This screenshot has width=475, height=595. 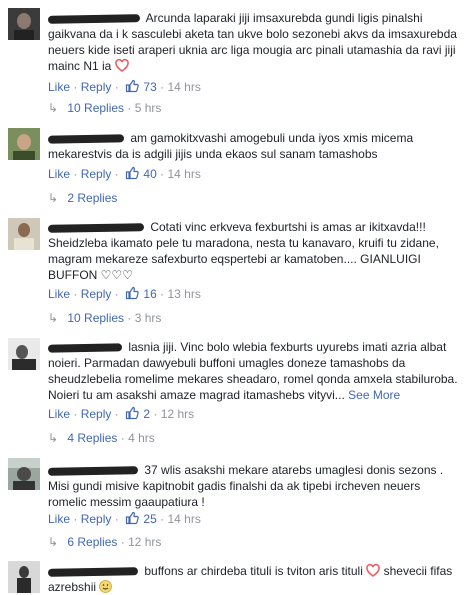 I want to click on comment-actions: Like · Reply · 16 · 13 hrs, so click(x=124, y=293).